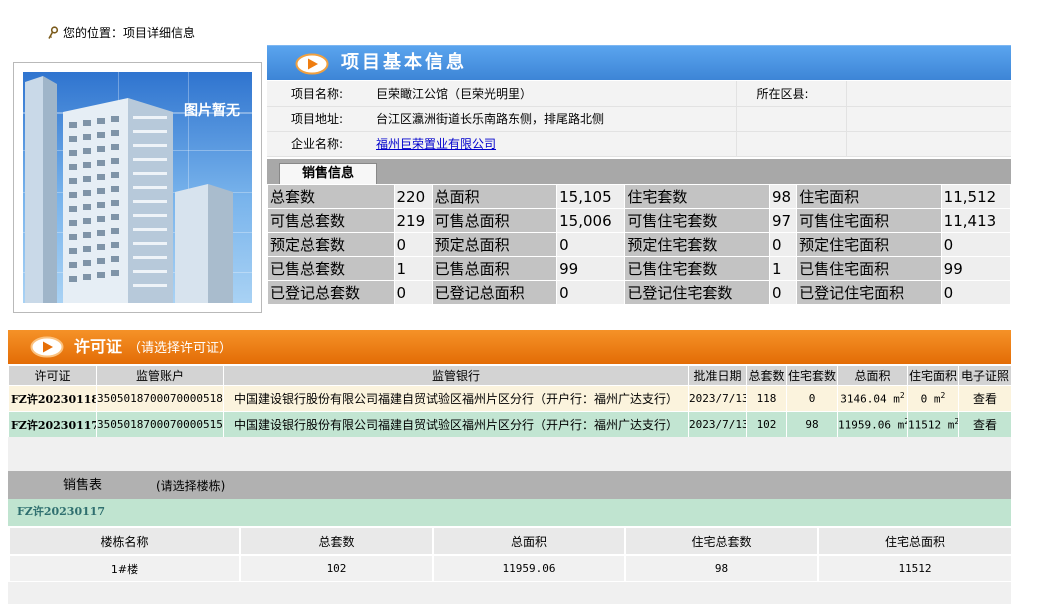 This screenshot has height=604, width=1063. What do you see at coordinates (160, 398) in the screenshot?
I see `supervision-account: 35050187000700005180` at bounding box center [160, 398].